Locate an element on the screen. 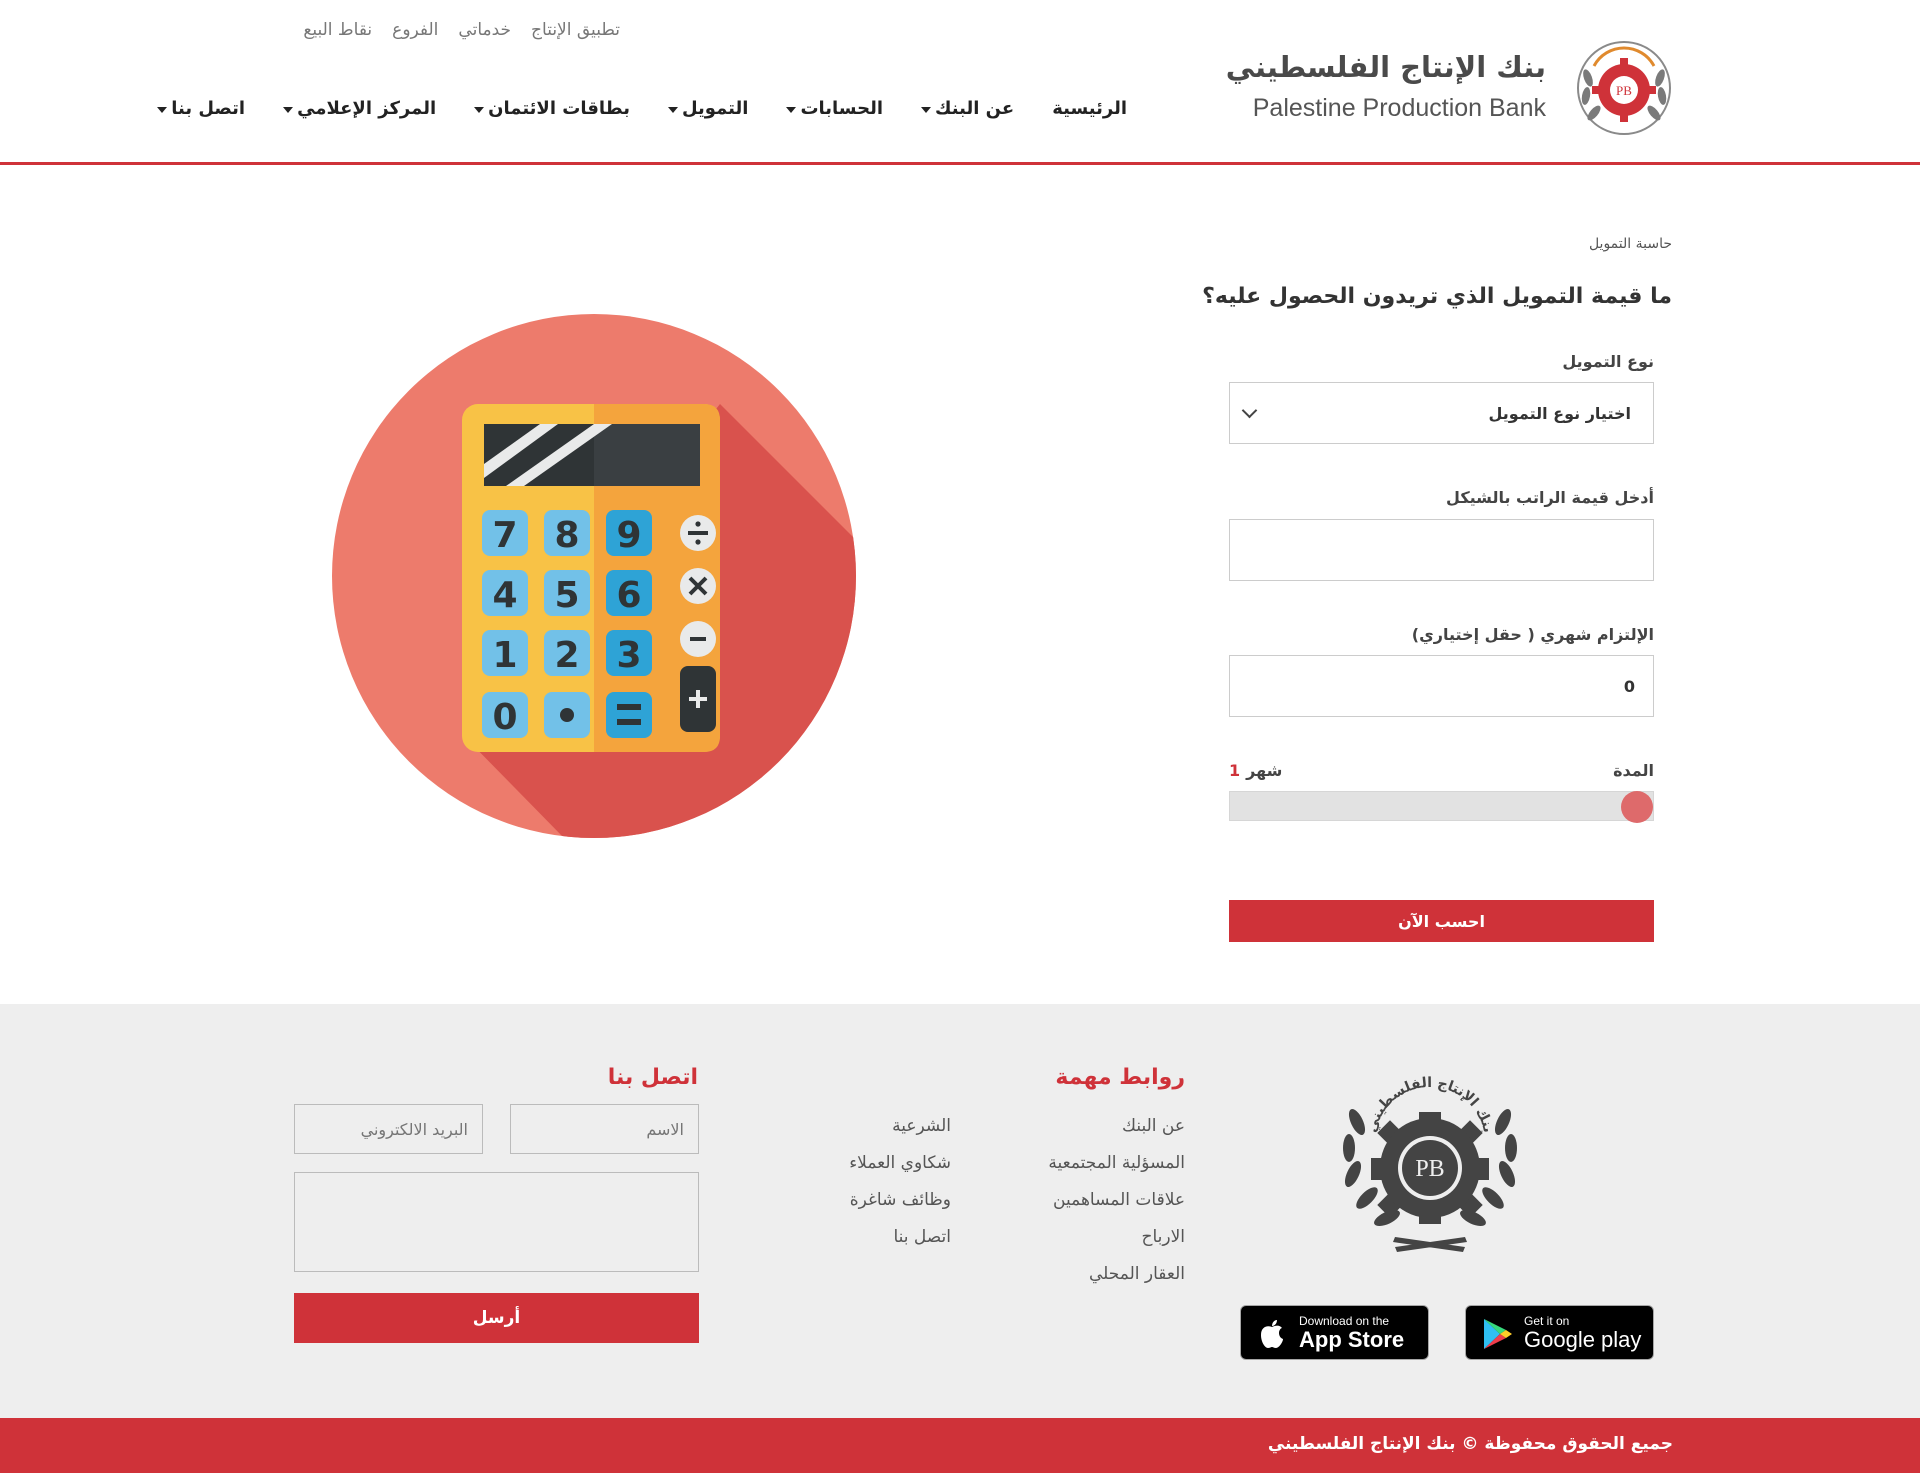 This screenshot has width=1920, height=1473. nav-media-center-label: المركز الإعلامي is located at coordinates (367, 108).